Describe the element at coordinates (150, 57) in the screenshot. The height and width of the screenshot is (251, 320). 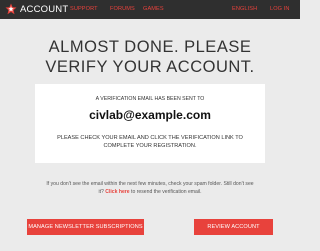
I see `page-title: ALMOST DONE. PLEASE VERIFY YOUR ACCOUNT.` at that location.